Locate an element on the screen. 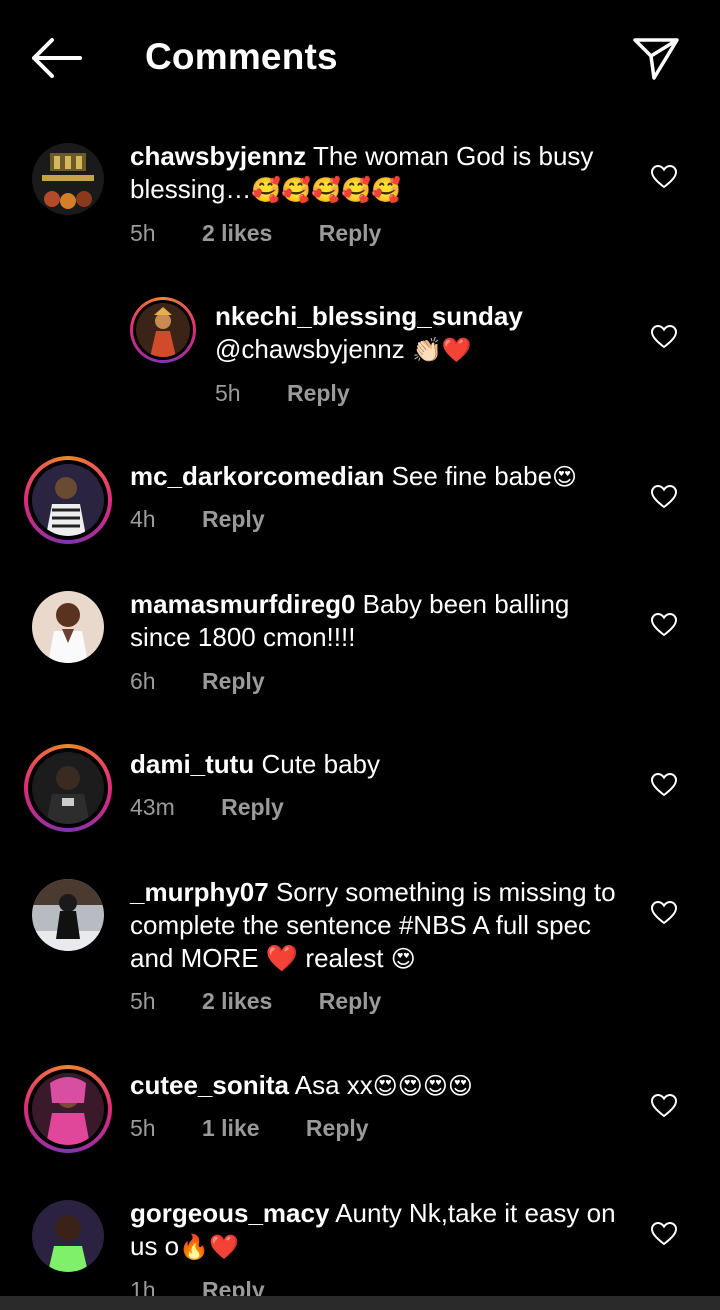 This screenshot has width=720, height=1310. comment-item: cutee_sonita Asa xx😍😍😍😍 5h 1 like Reply is located at coordinates (360, 1112).